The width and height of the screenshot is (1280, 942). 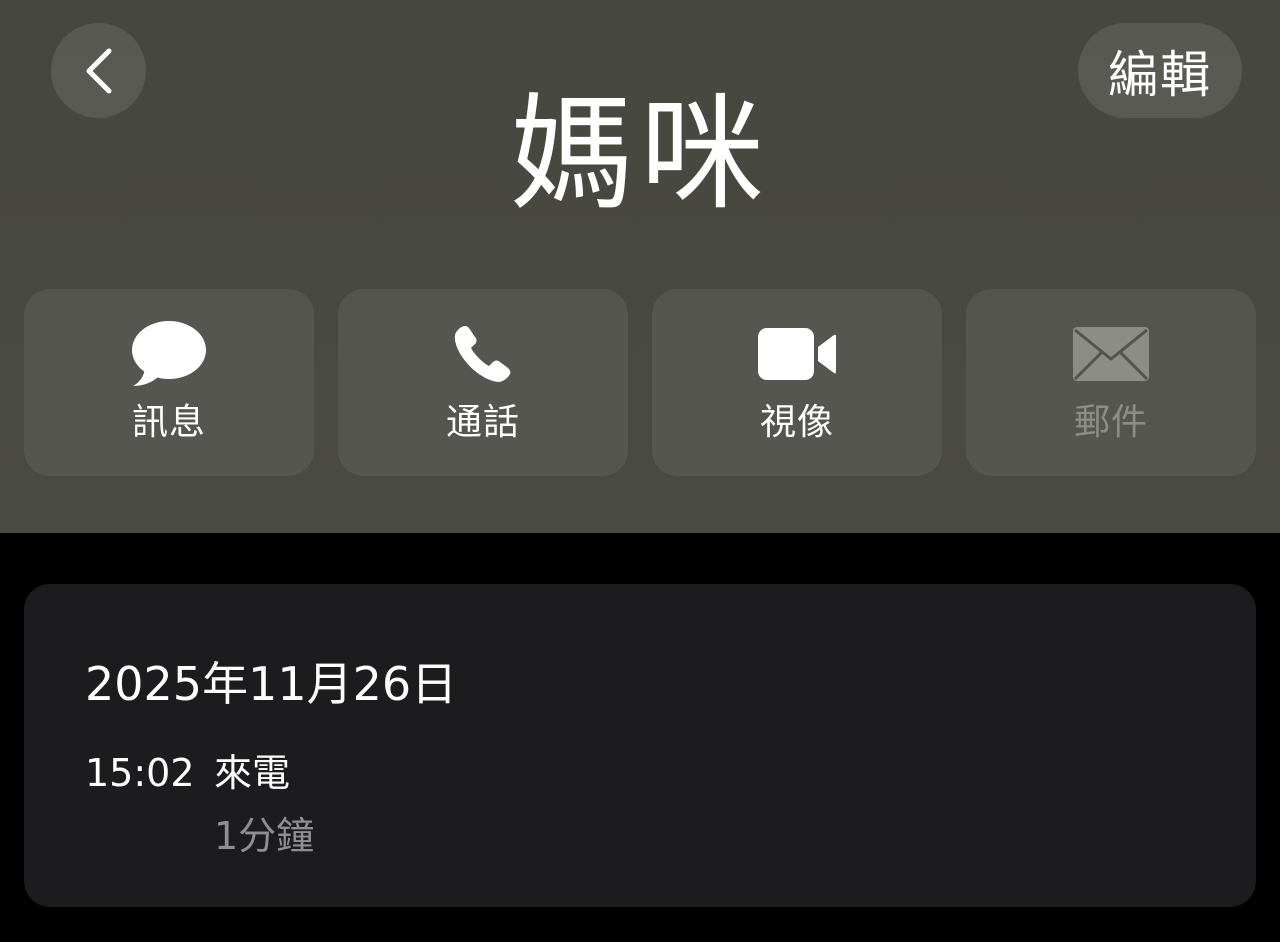 I want to click on call-action-label: 通話, so click(x=482, y=422).